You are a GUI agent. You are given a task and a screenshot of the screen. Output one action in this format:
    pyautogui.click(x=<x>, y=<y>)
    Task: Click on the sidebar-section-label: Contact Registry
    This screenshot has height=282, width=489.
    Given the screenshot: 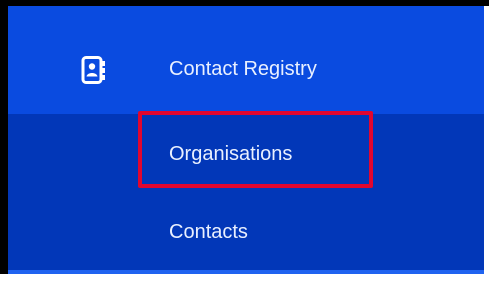 What is the action you would take?
    pyautogui.click(x=243, y=69)
    